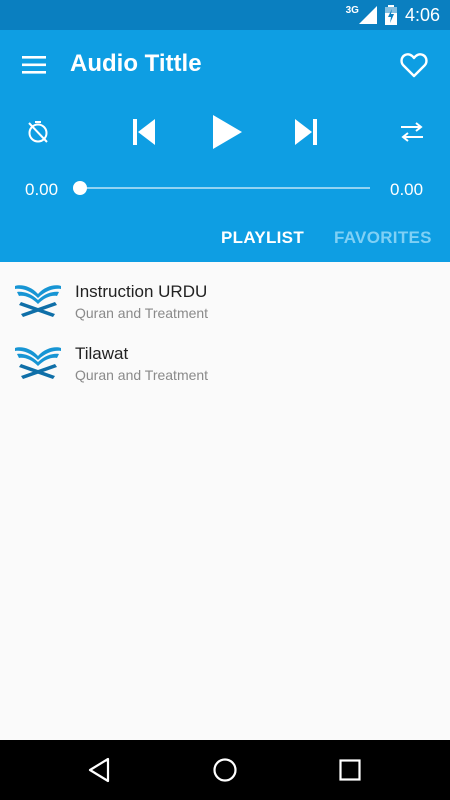 This screenshot has width=450, height=800. What do you see at coordinates (80, 188) in the screenshot?
I see `seek-thumb` at bounding box center [80, 188].